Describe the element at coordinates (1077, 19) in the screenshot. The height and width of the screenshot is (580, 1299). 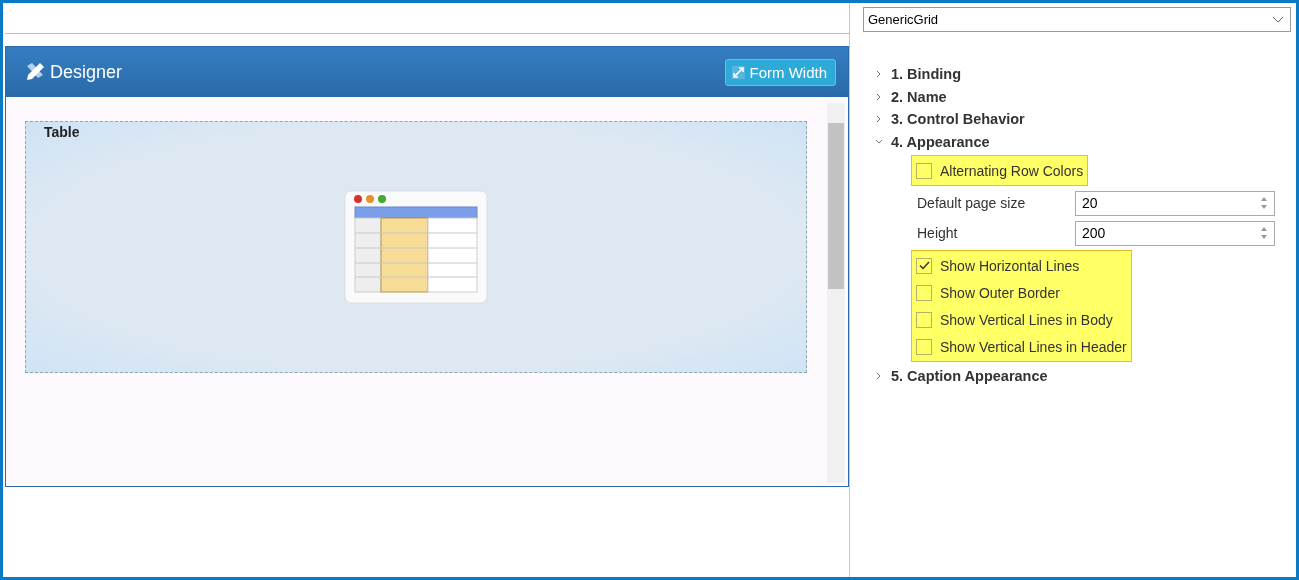
I see `control-dropdown: GenericGrid` at that location.